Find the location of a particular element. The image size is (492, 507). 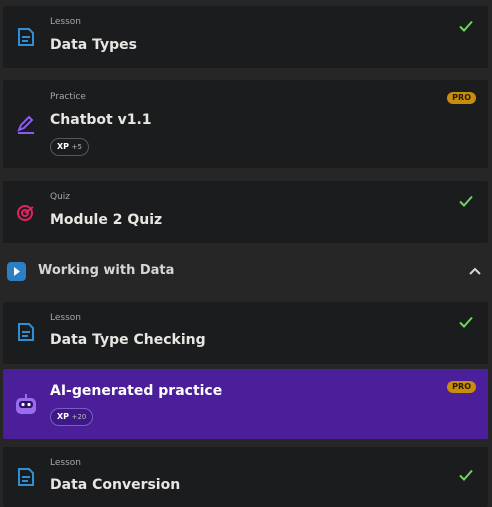

item-title: Module 2 Quiz is located at coordinates (106, 220).